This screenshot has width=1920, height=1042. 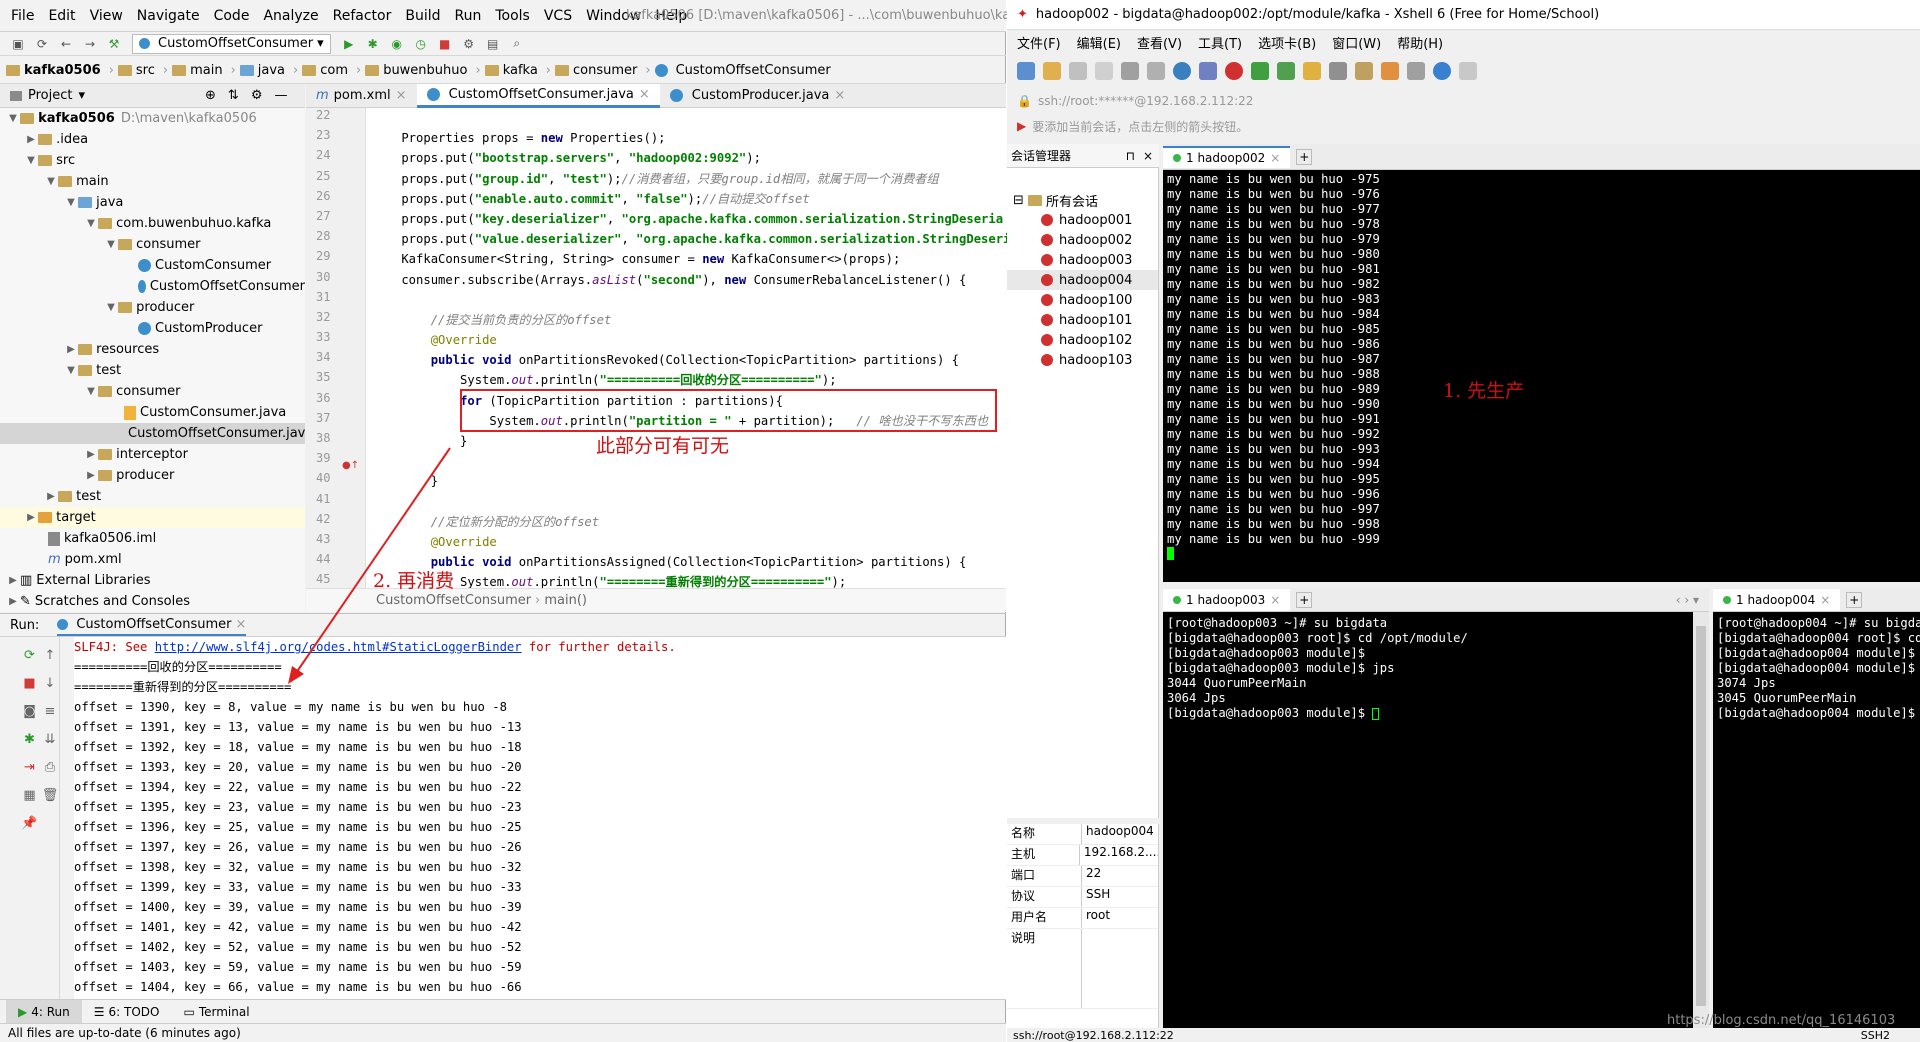 I want to click on tab-nav-icon: ‹ › ▾, so click(x=1687, y=600).